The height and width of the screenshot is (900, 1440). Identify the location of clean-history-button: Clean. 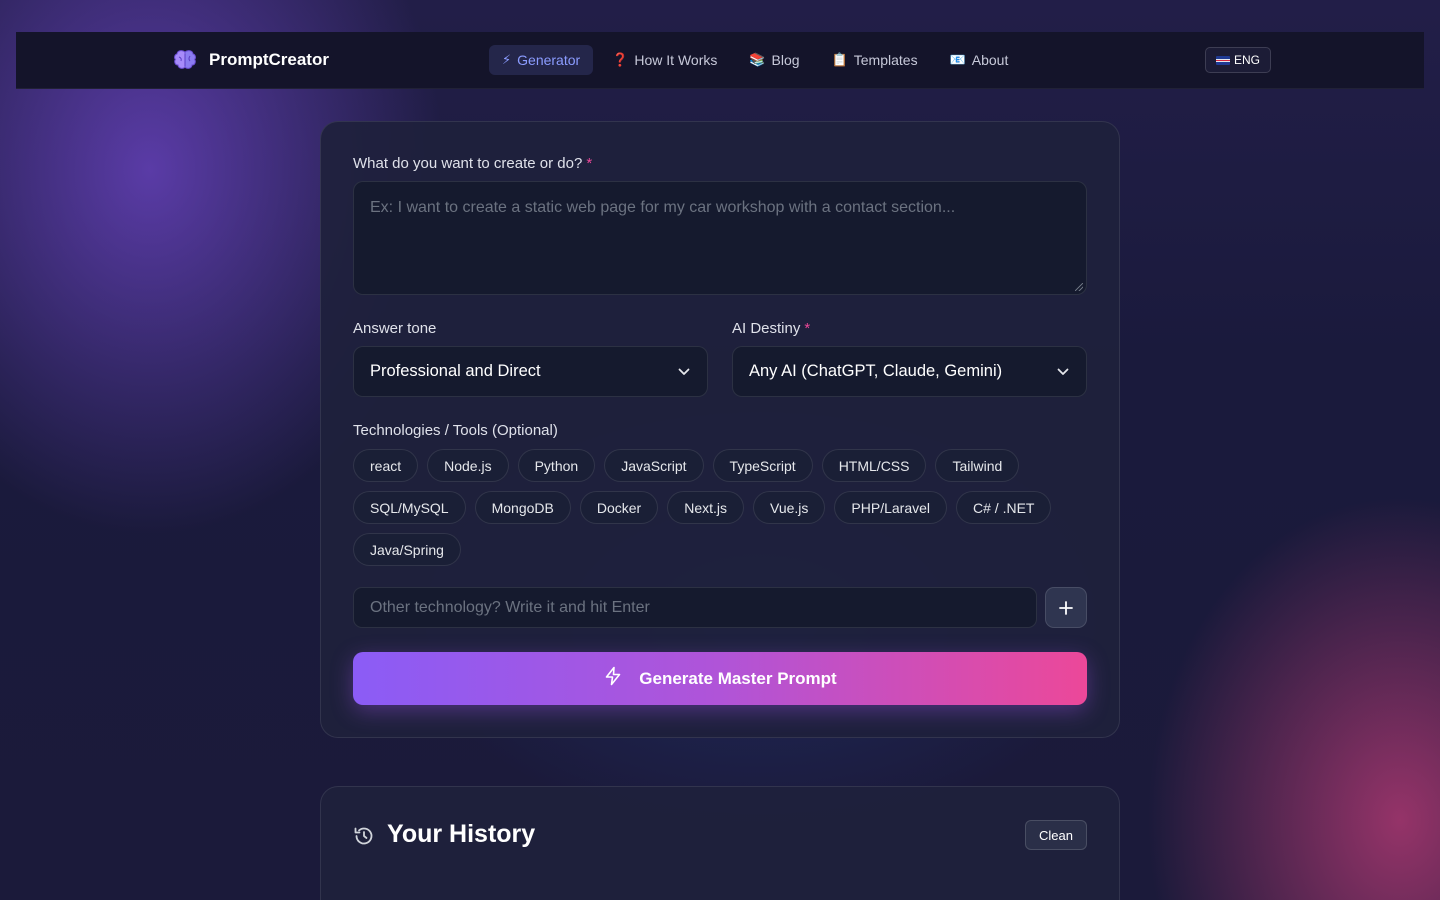
(1056, 835).